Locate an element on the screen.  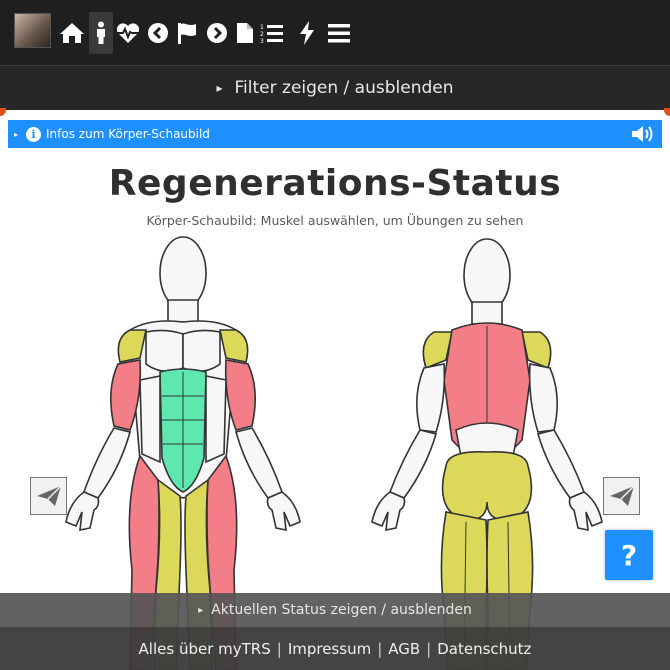
info-icon: i is located at coordinates (34, 134).